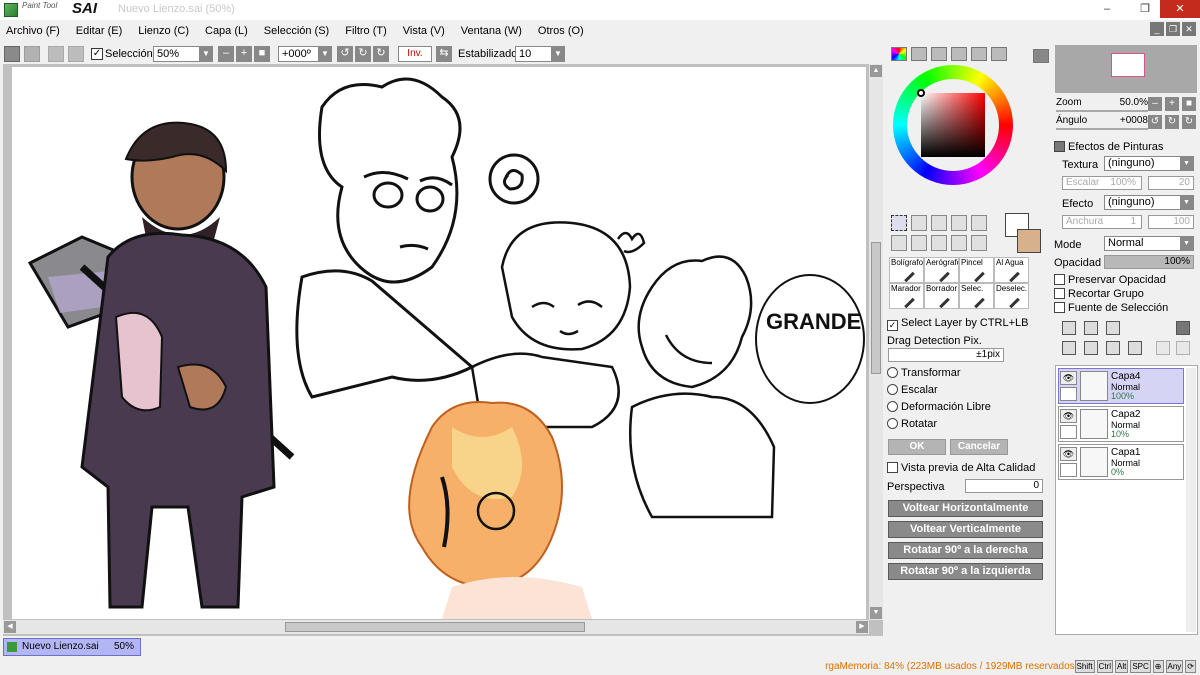 Image resolution: width=1200 pixels, height=675 pixels. I want to click on rgb-slider-tab-icon, so click(919, 54).